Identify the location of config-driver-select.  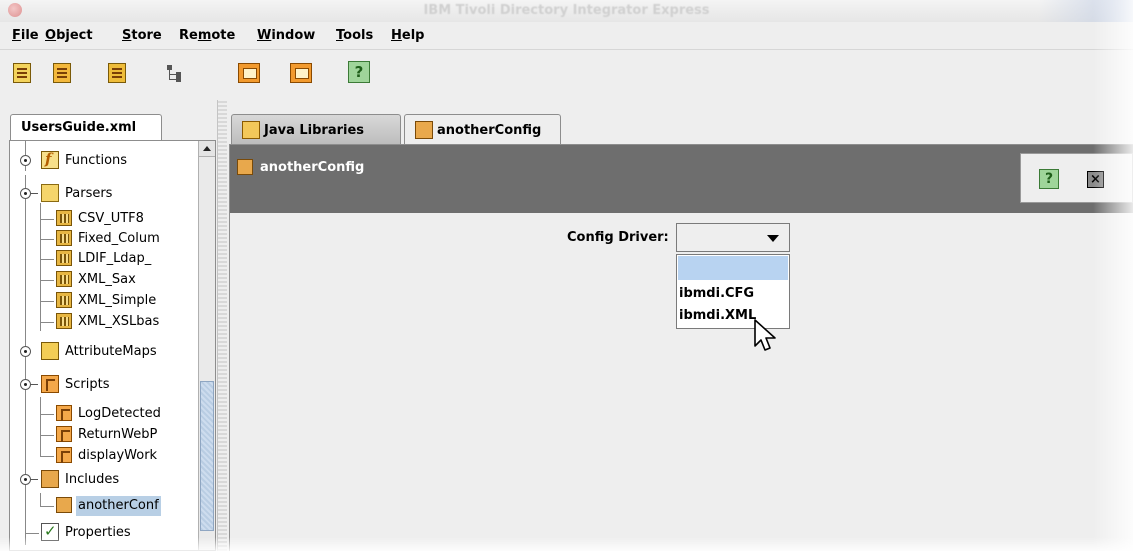
(733, 237).